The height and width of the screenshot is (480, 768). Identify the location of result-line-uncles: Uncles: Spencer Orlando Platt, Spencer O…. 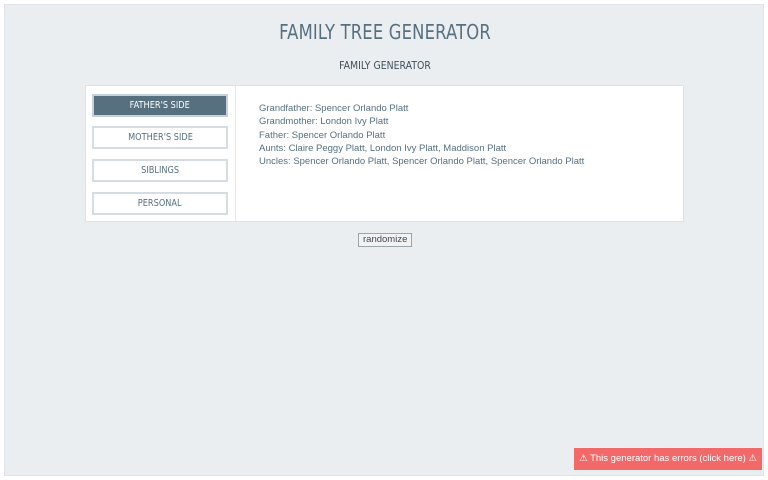
(422, 162).